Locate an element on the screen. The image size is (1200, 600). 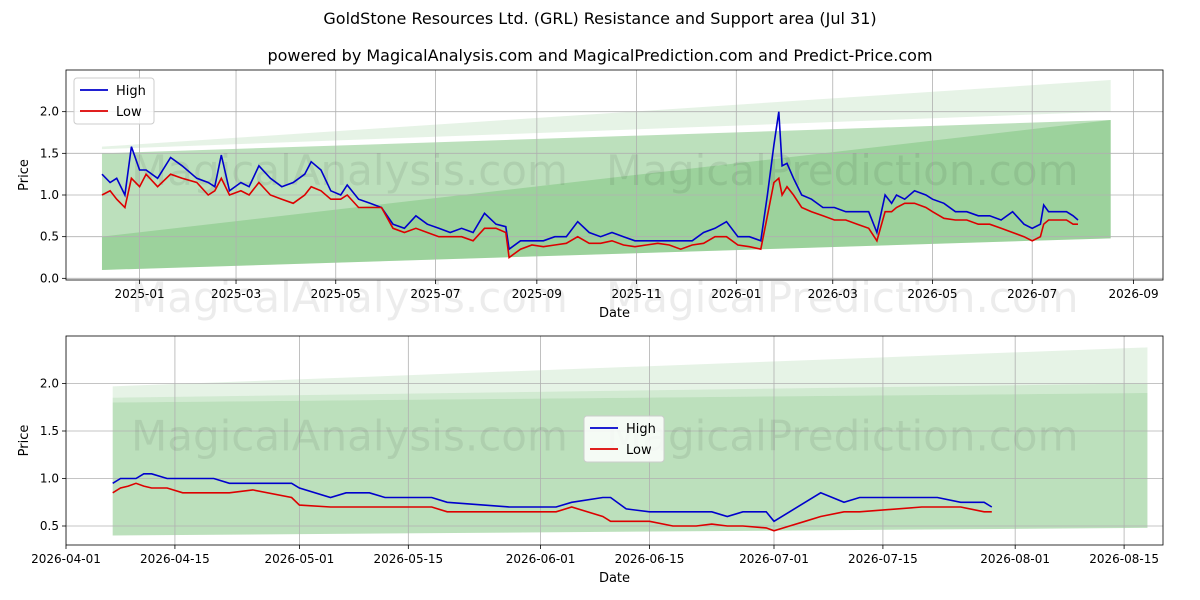
y-tick-label: 0.0 is located at coordinates (49, 278).